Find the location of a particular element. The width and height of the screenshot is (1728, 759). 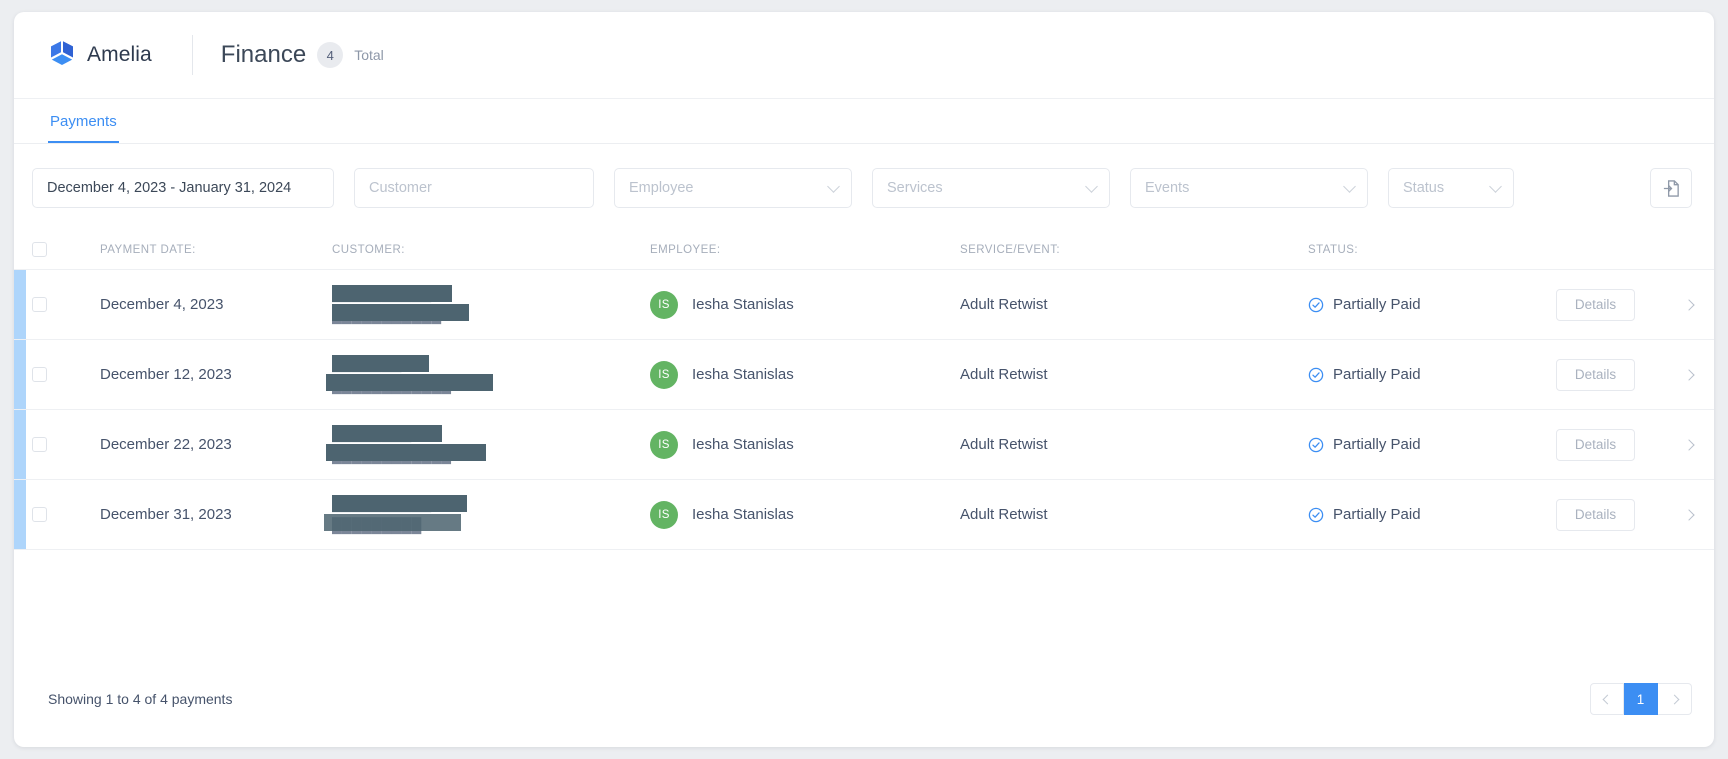

cell-payment-date: December 22, 2023 is located at coordinates (166, 444).